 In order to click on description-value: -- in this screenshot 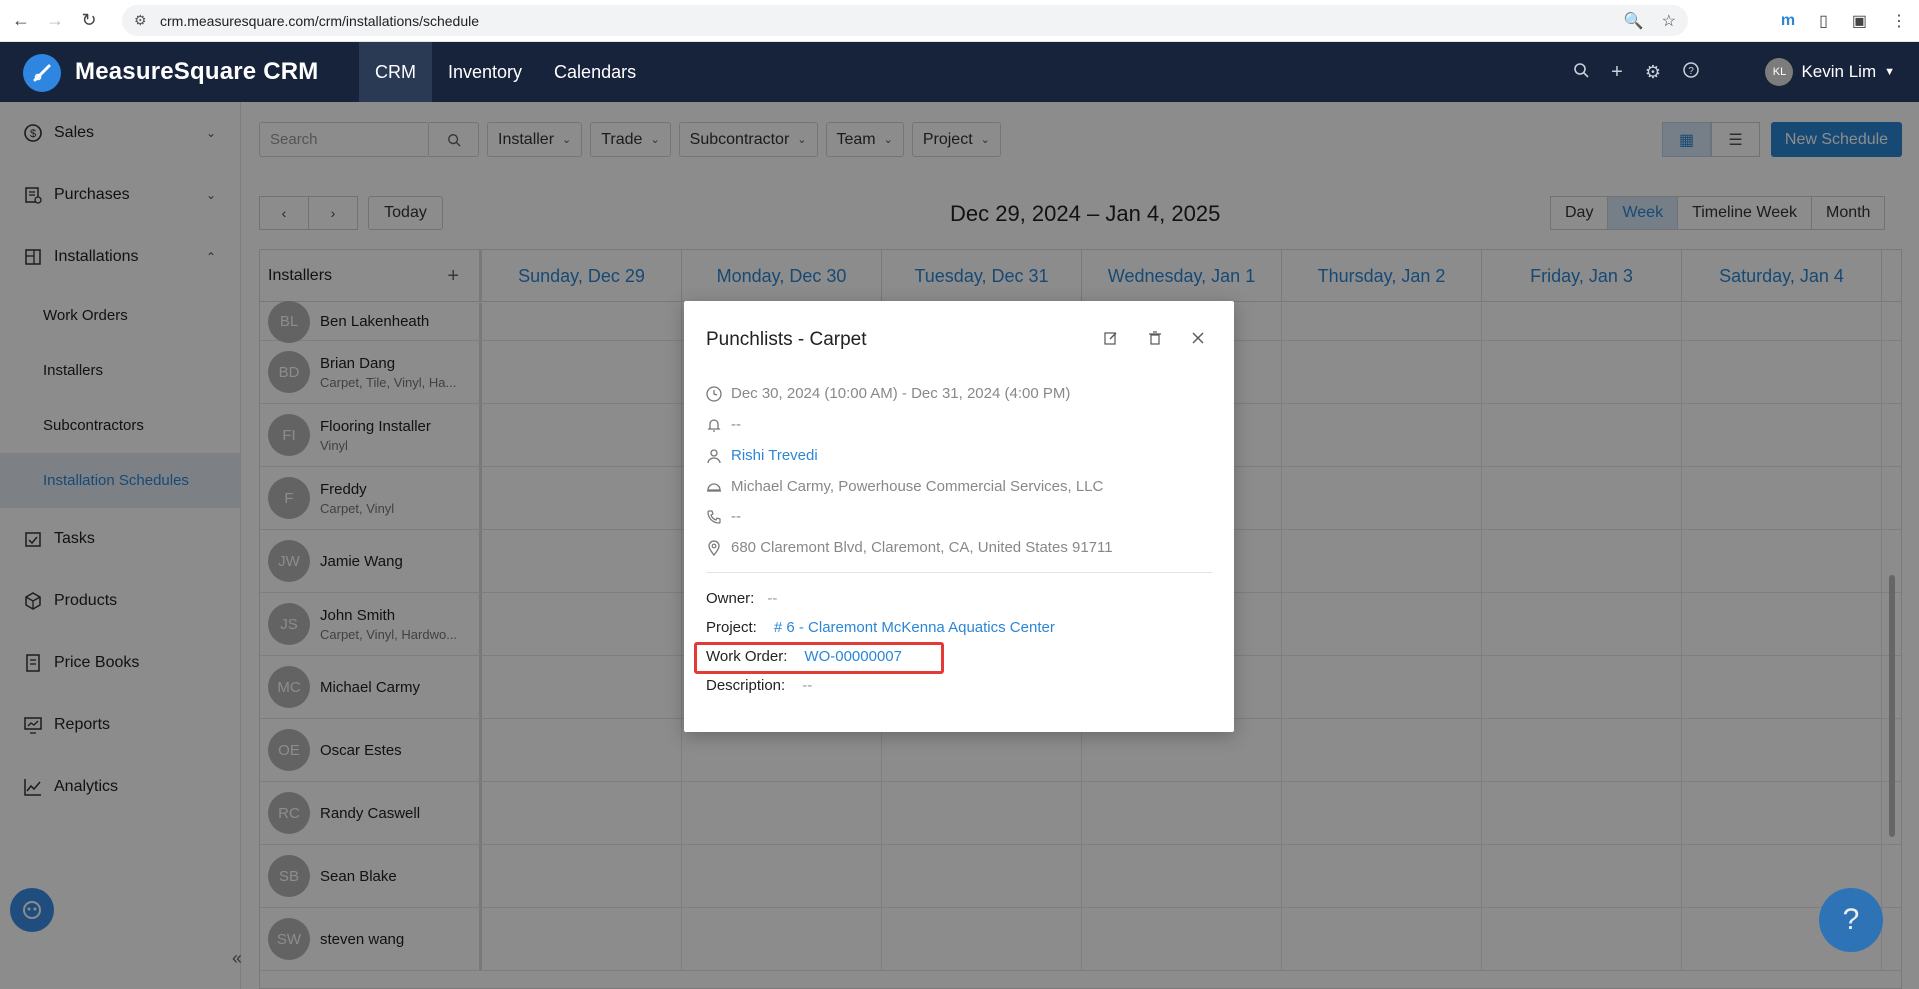, I will do `click(807, 685)`.